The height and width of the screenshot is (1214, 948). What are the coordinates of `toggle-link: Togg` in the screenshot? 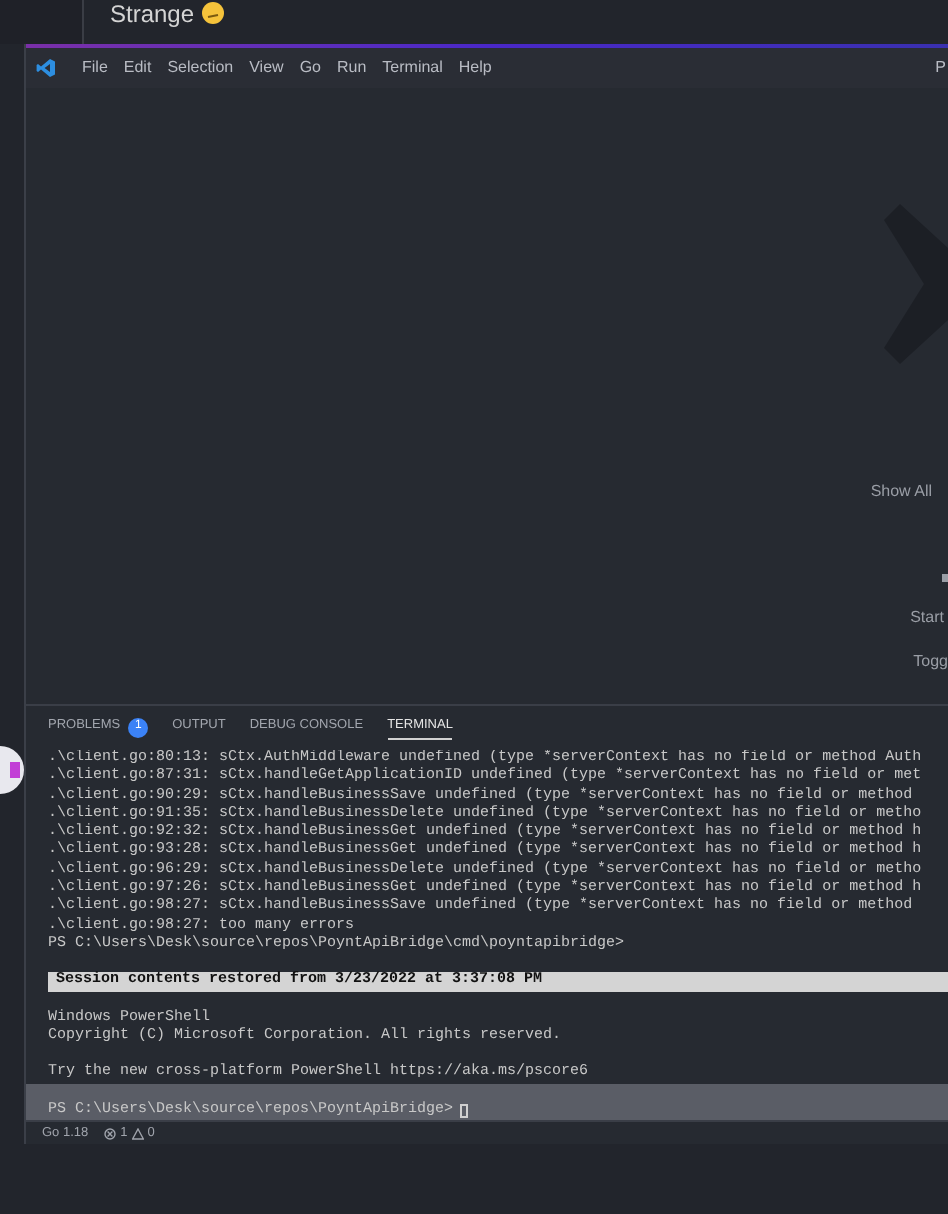 It's located at (930, 662).